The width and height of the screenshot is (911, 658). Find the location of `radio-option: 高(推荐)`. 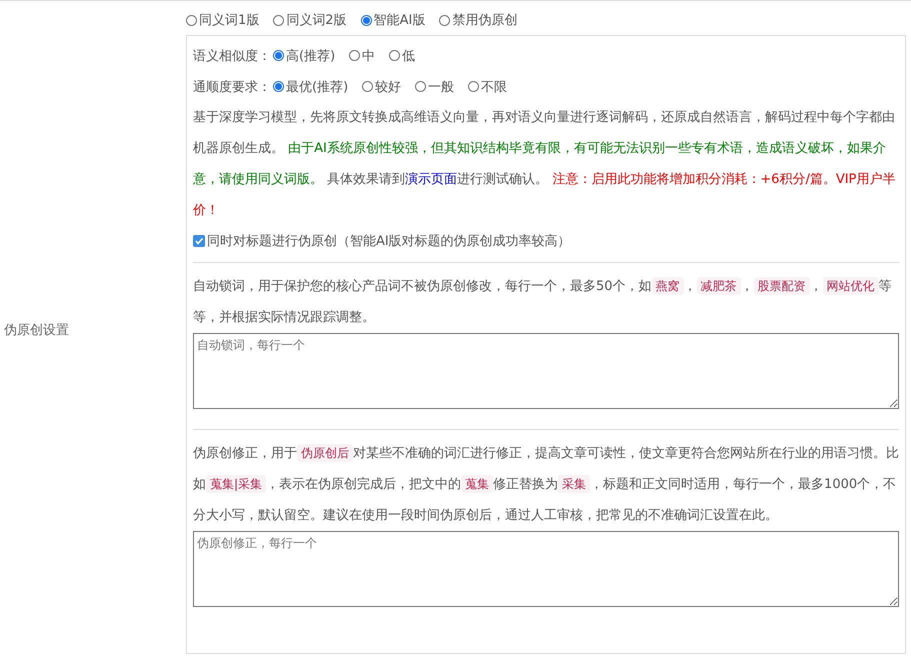

radio-option: 高(推荐) is located at coordinates (304, 55).